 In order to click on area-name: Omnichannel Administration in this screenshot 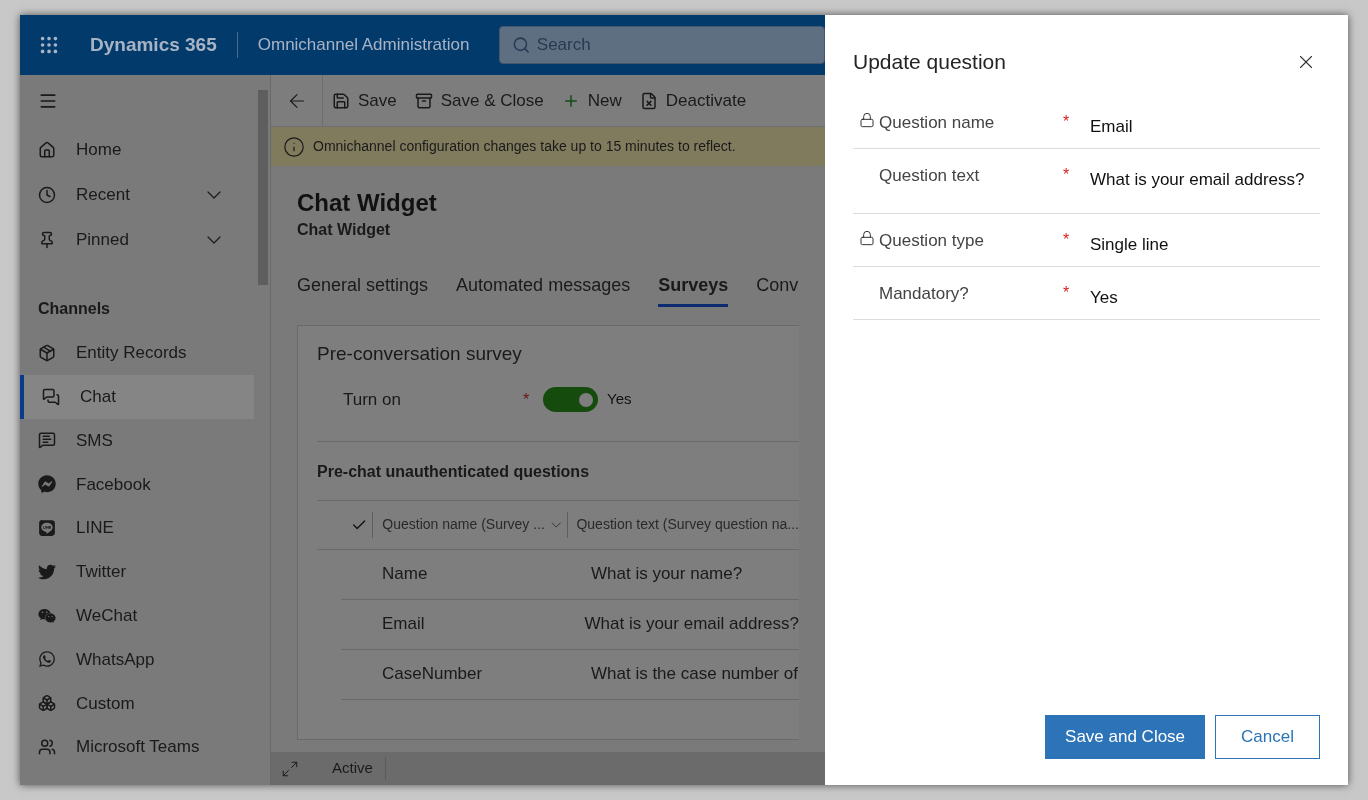, I will do `click(363, 45)`.